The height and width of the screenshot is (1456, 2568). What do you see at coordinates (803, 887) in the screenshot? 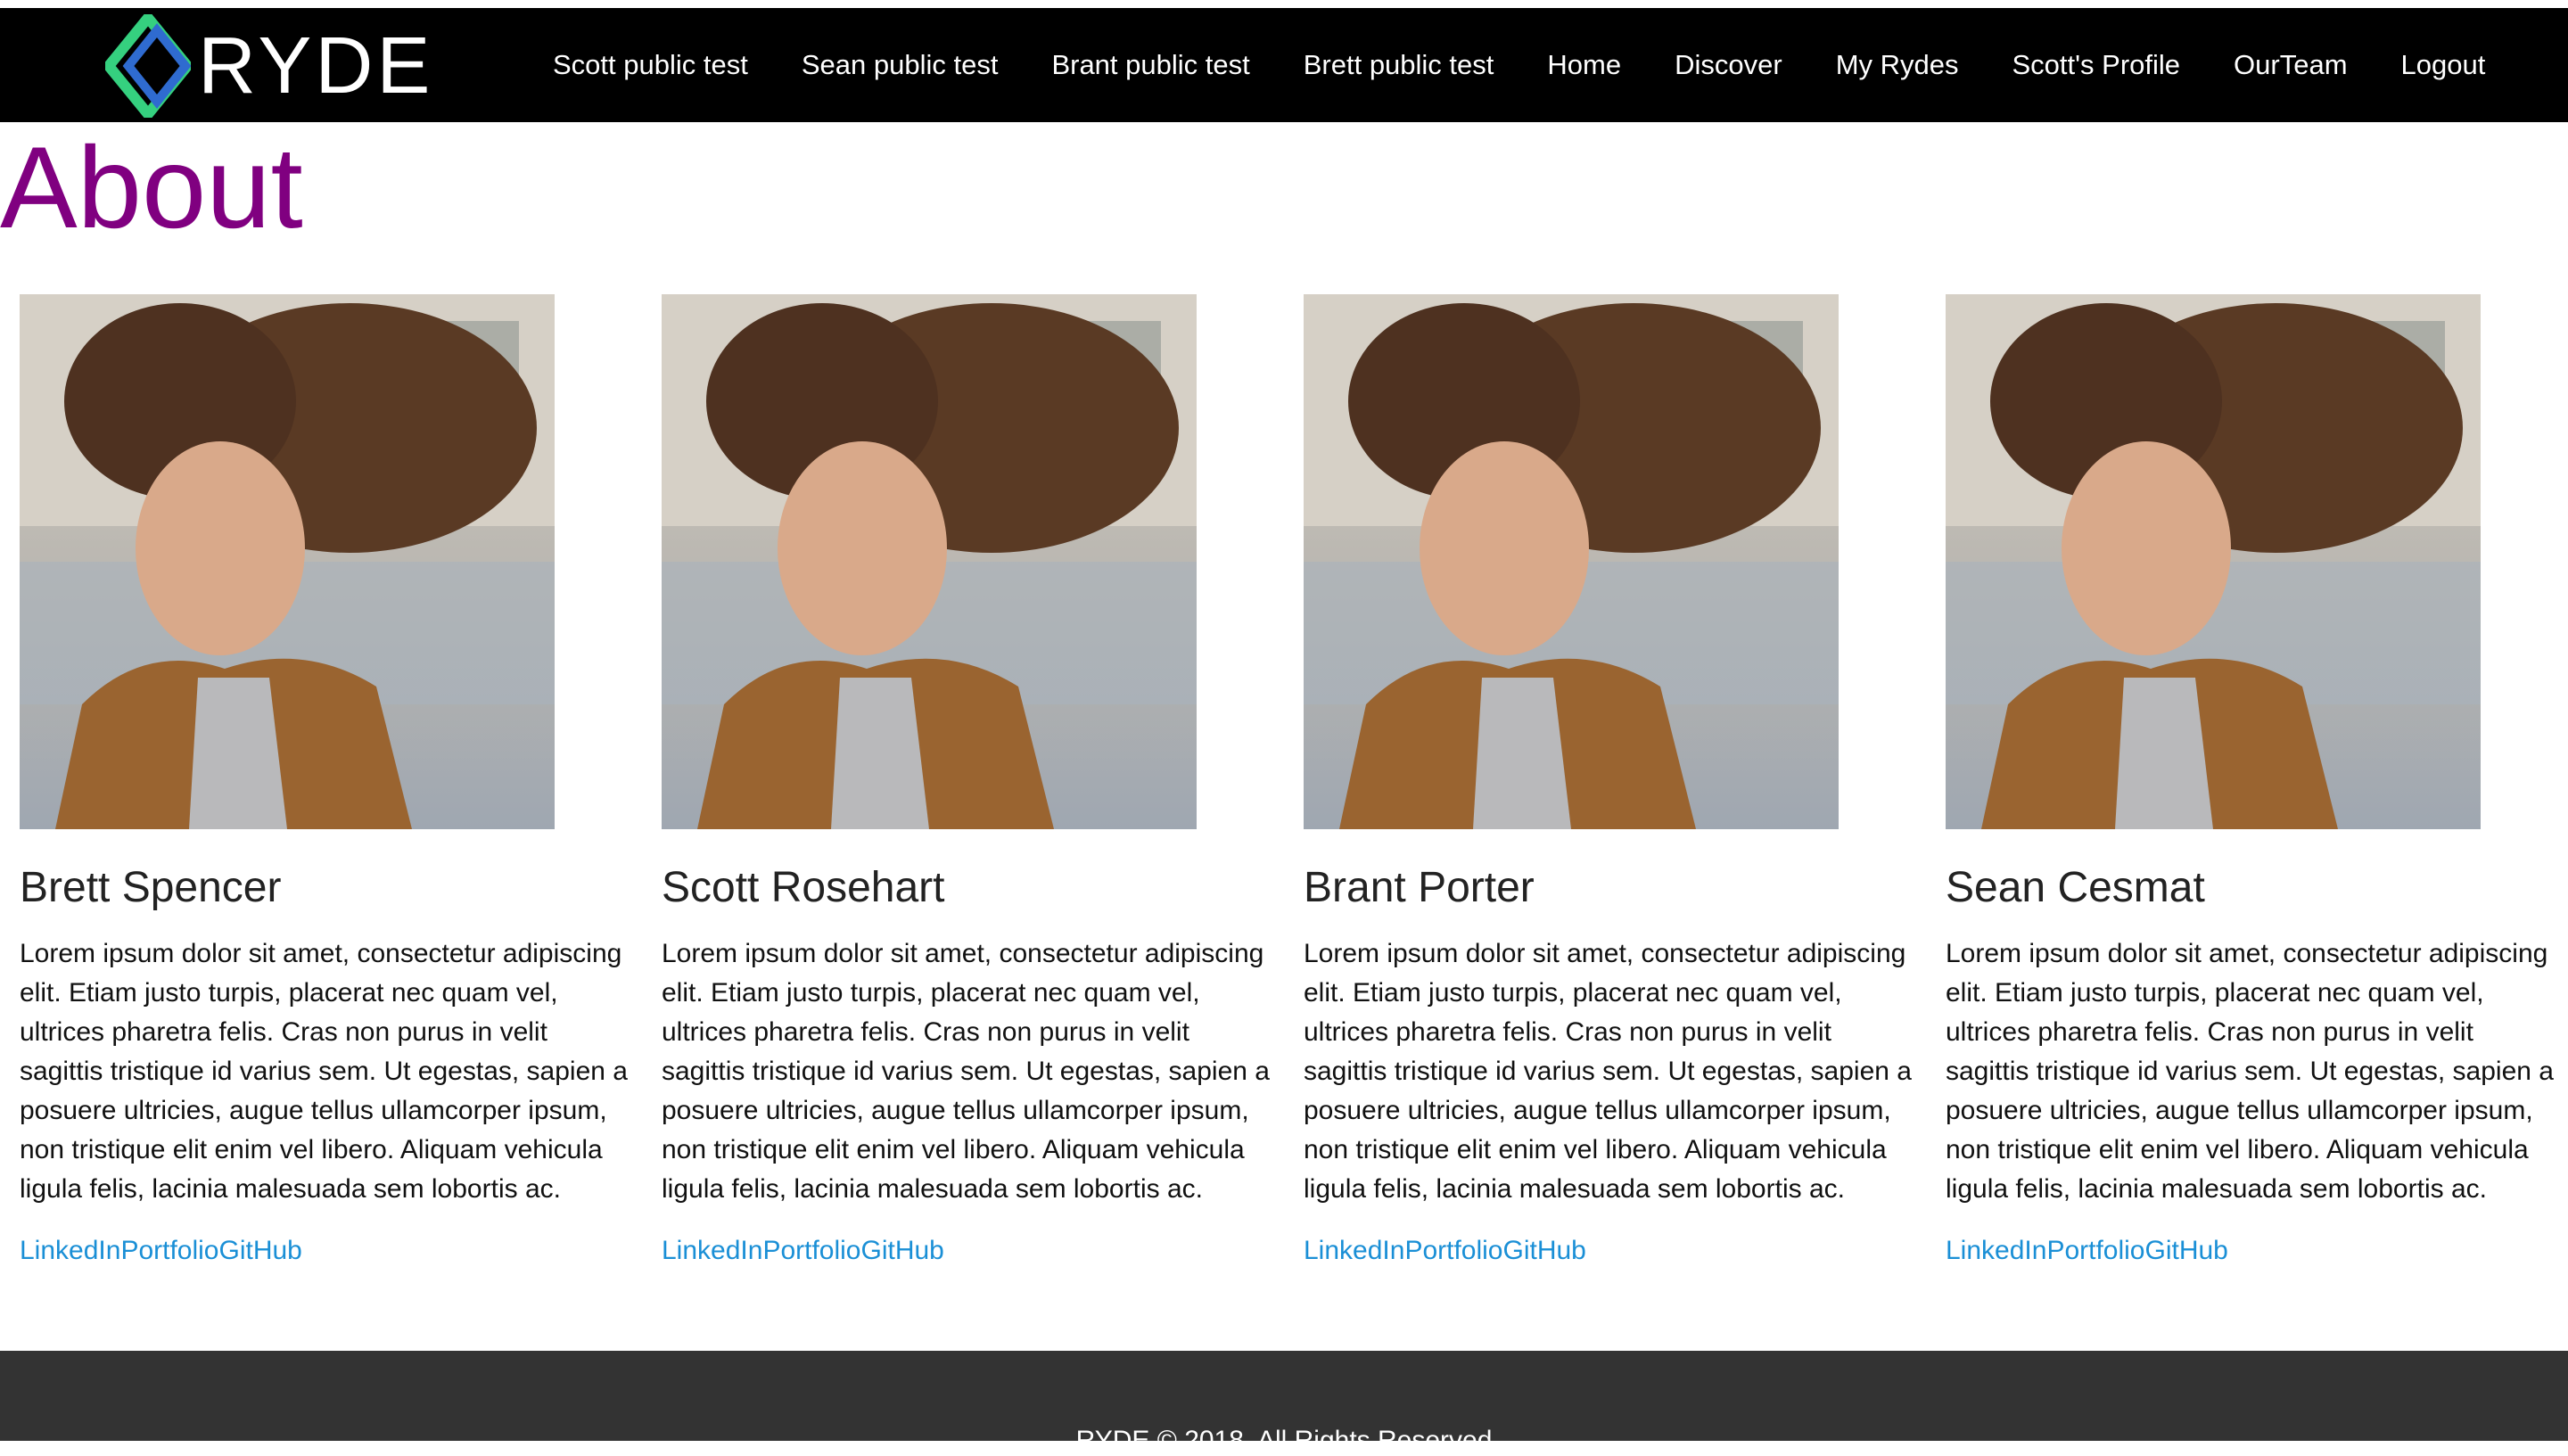
I see `team-member-name: Scott Rosehart` at bounding box center [803, 887].